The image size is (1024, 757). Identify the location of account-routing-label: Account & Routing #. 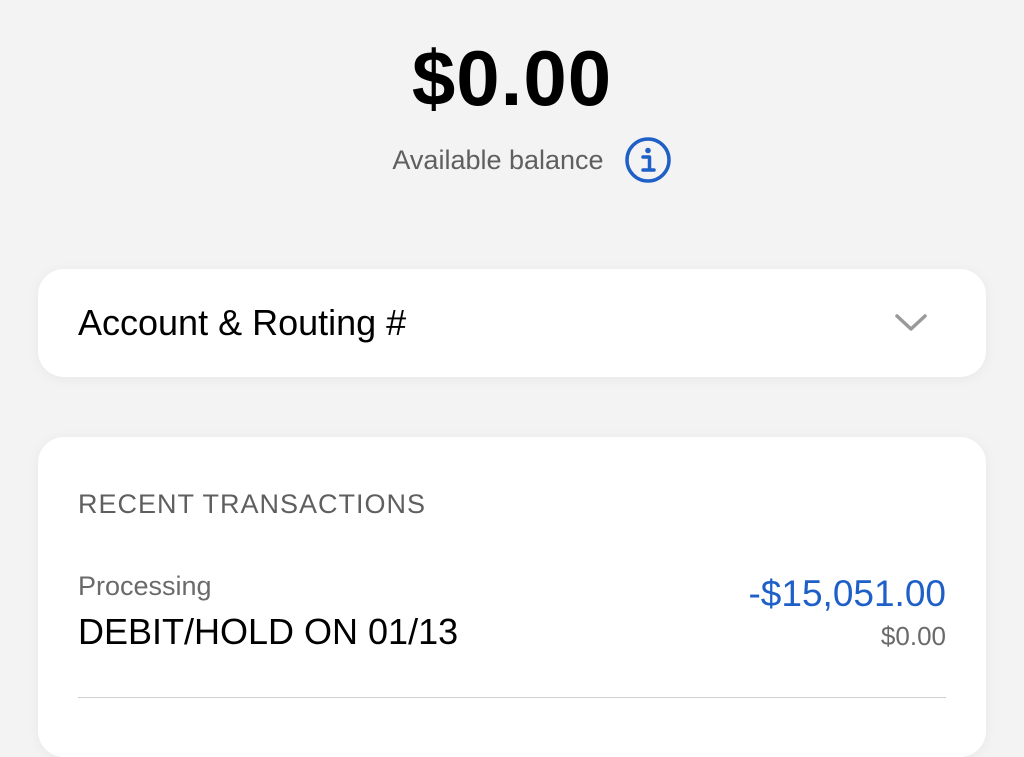
(242, 322).